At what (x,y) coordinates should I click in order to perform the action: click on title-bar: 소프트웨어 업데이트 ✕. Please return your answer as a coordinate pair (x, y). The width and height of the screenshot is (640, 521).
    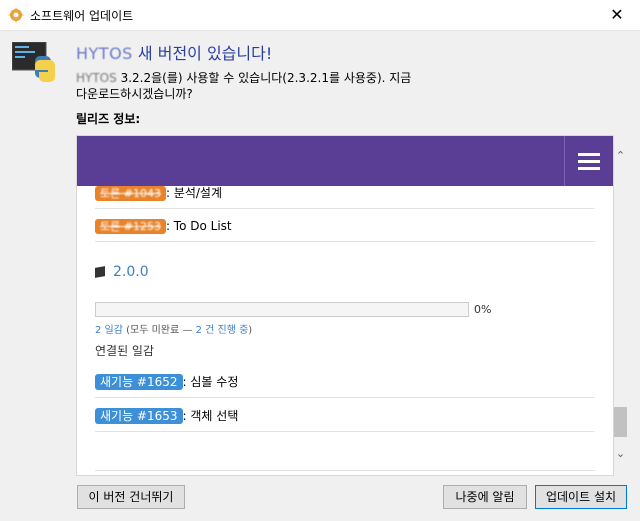
    Looking at the image, I should click on (320, 15).